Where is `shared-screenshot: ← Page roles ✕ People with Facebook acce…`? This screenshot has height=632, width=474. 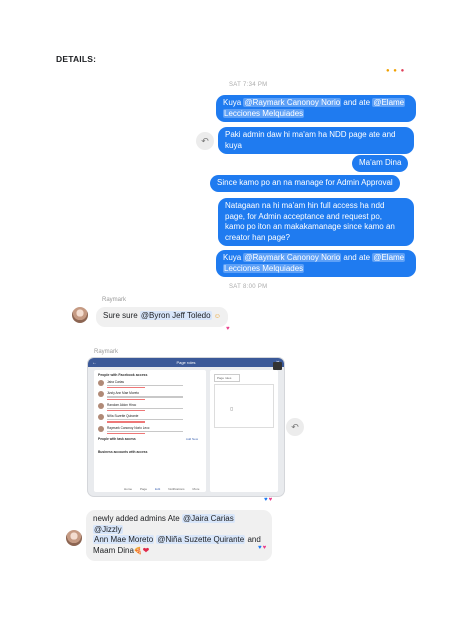 shared-screenshot: ← Page roles ✕ People with Facebook acce… is located at coordinates (186, 427).